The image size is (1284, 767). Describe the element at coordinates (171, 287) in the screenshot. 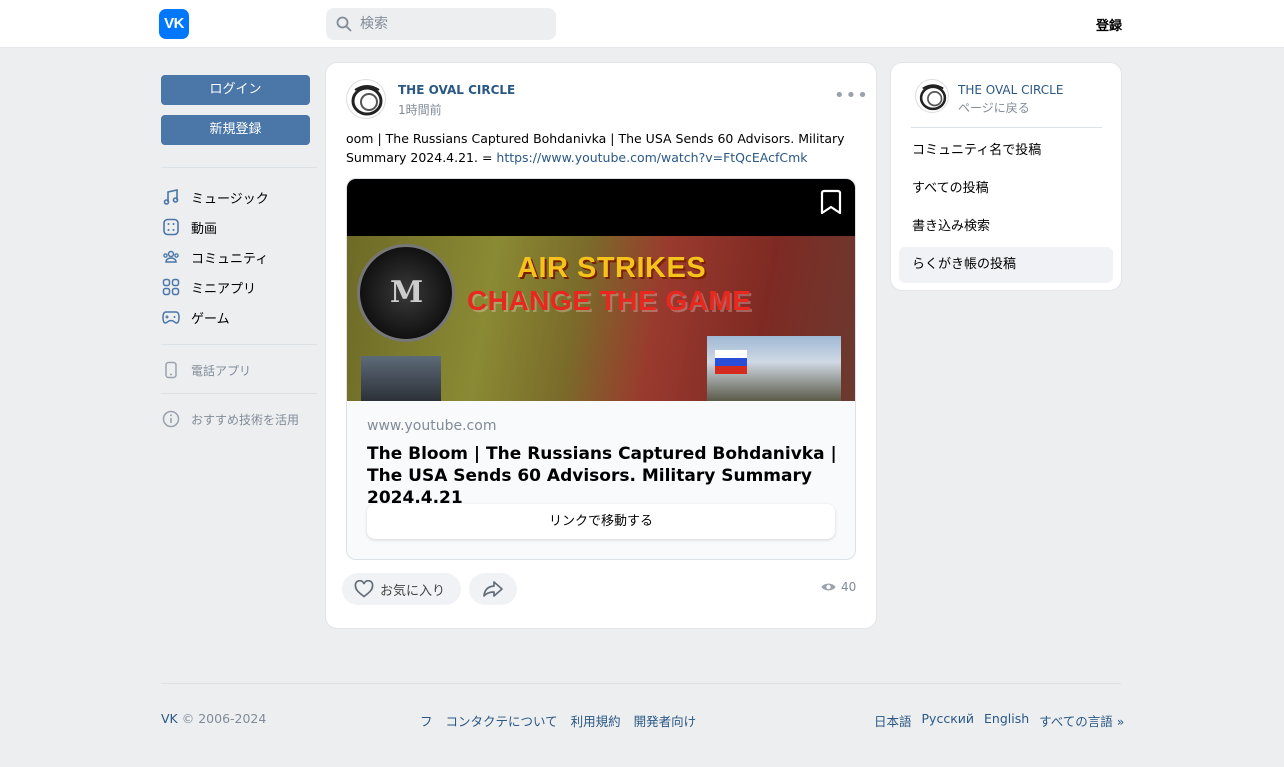

I see `mini-apps-icon` at that location.